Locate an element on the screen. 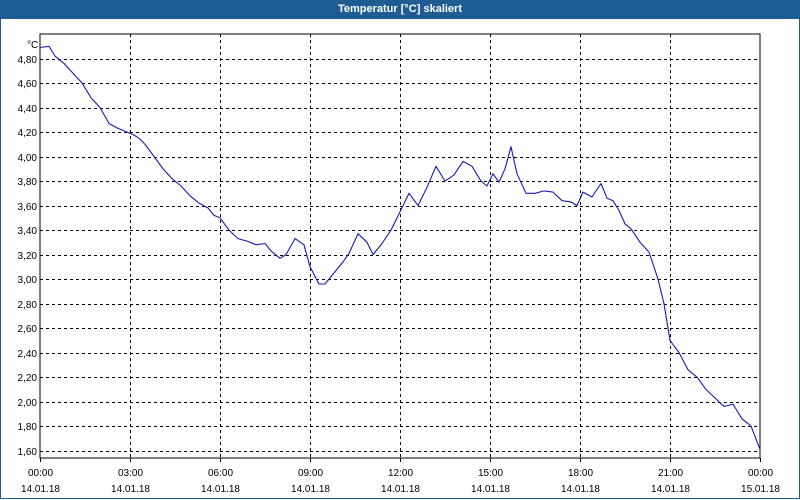  y-tick-label: 4,40 is located at coordinates (28, 109).